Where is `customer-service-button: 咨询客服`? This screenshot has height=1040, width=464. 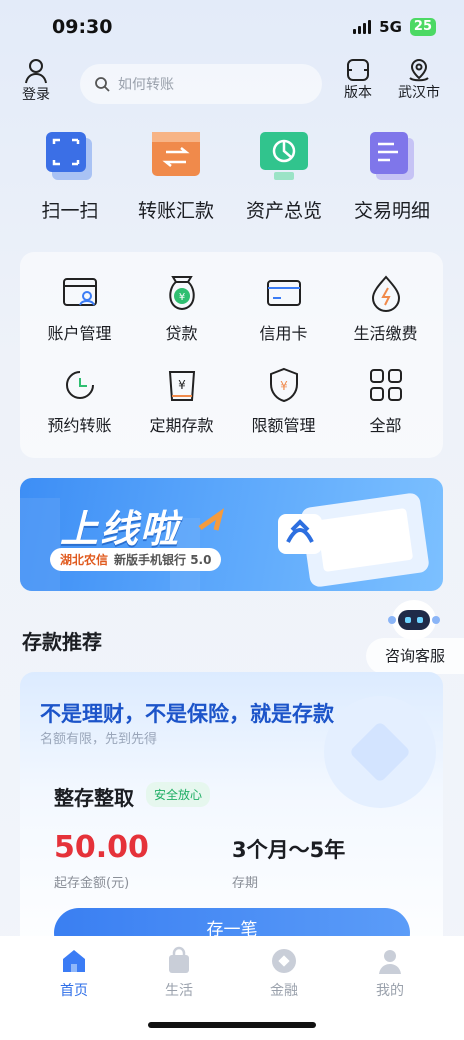
customer-service-button: 咨询客服 is located at coordinates (415, 639).